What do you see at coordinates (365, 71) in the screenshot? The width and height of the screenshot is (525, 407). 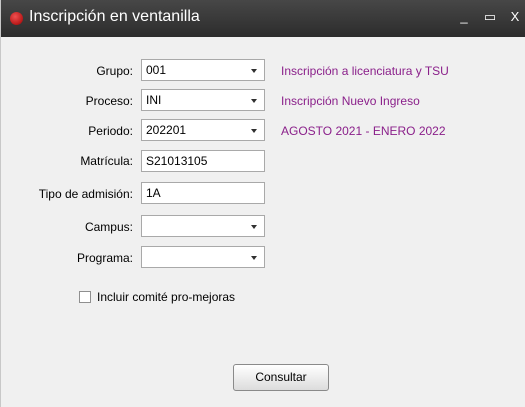 I see `grupo-description: Inscripción a licenciatura y TSU` at bounding box center [365, 71].